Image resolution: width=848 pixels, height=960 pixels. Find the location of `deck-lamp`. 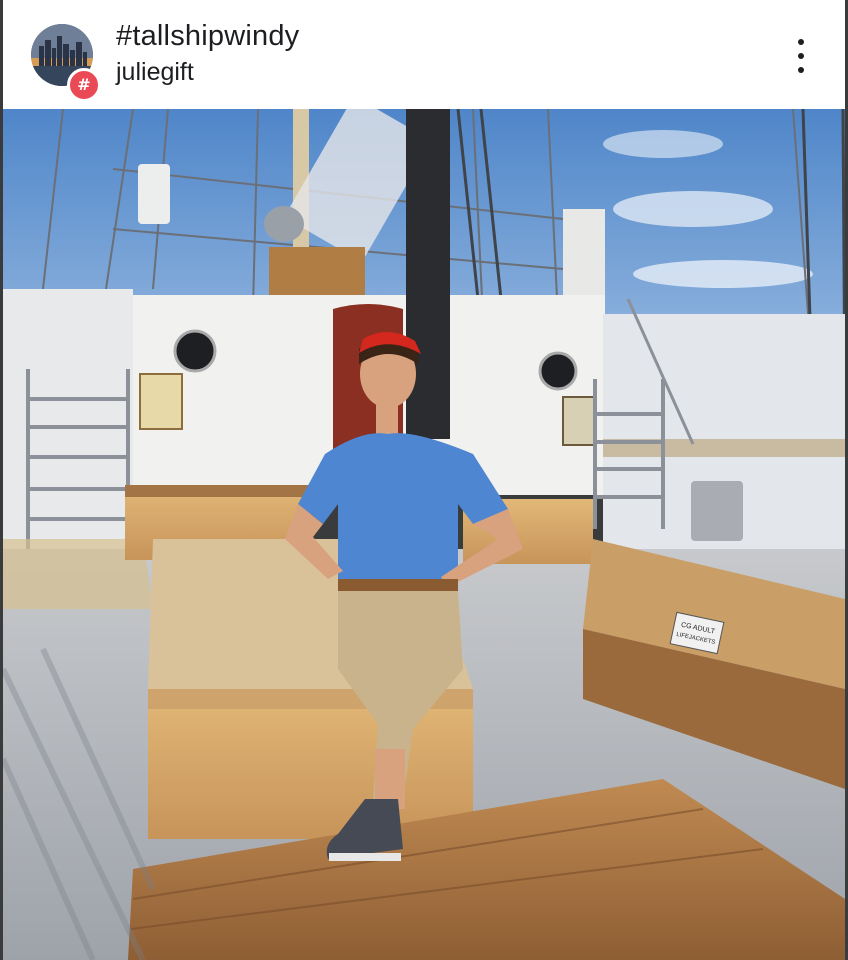

deck-lamp is located at coordinates (154, 194).